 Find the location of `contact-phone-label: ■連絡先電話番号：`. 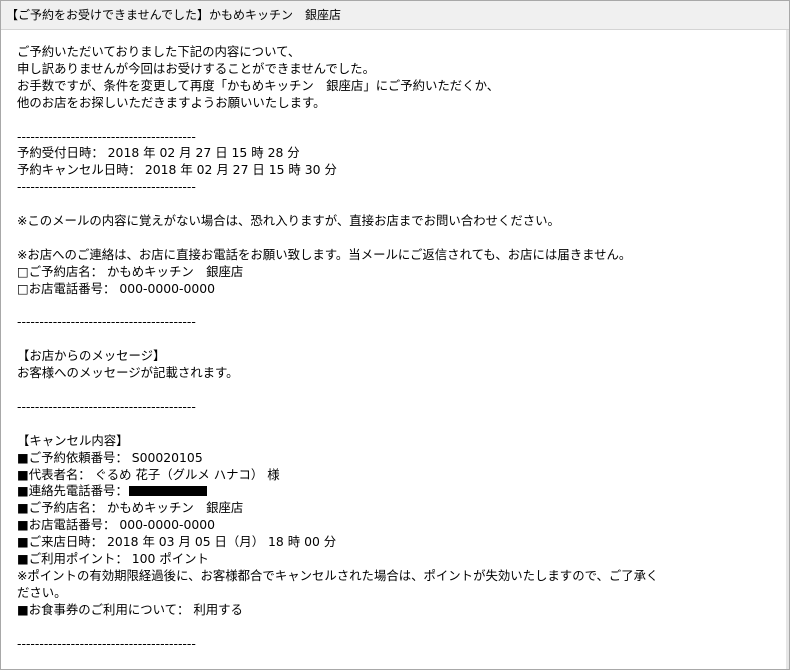

contact-phone-label: ■連絡先電話番号： is located at coordinates (72, 491).